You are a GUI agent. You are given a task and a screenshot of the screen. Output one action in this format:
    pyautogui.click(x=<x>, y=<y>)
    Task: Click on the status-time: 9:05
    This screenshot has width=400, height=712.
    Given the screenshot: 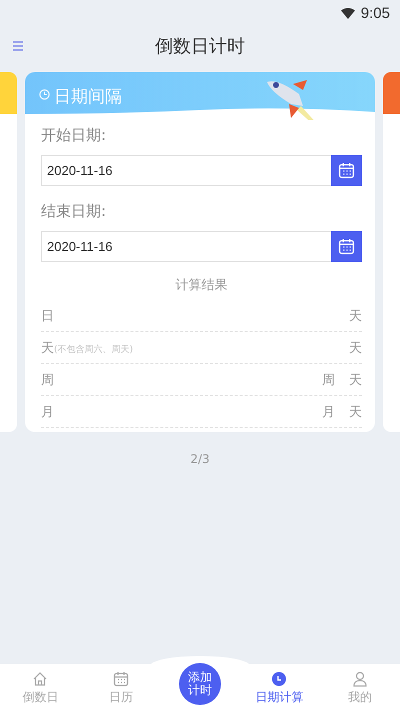 What is the action you would take?
    pyautogui.click(x=375, y=13)
    